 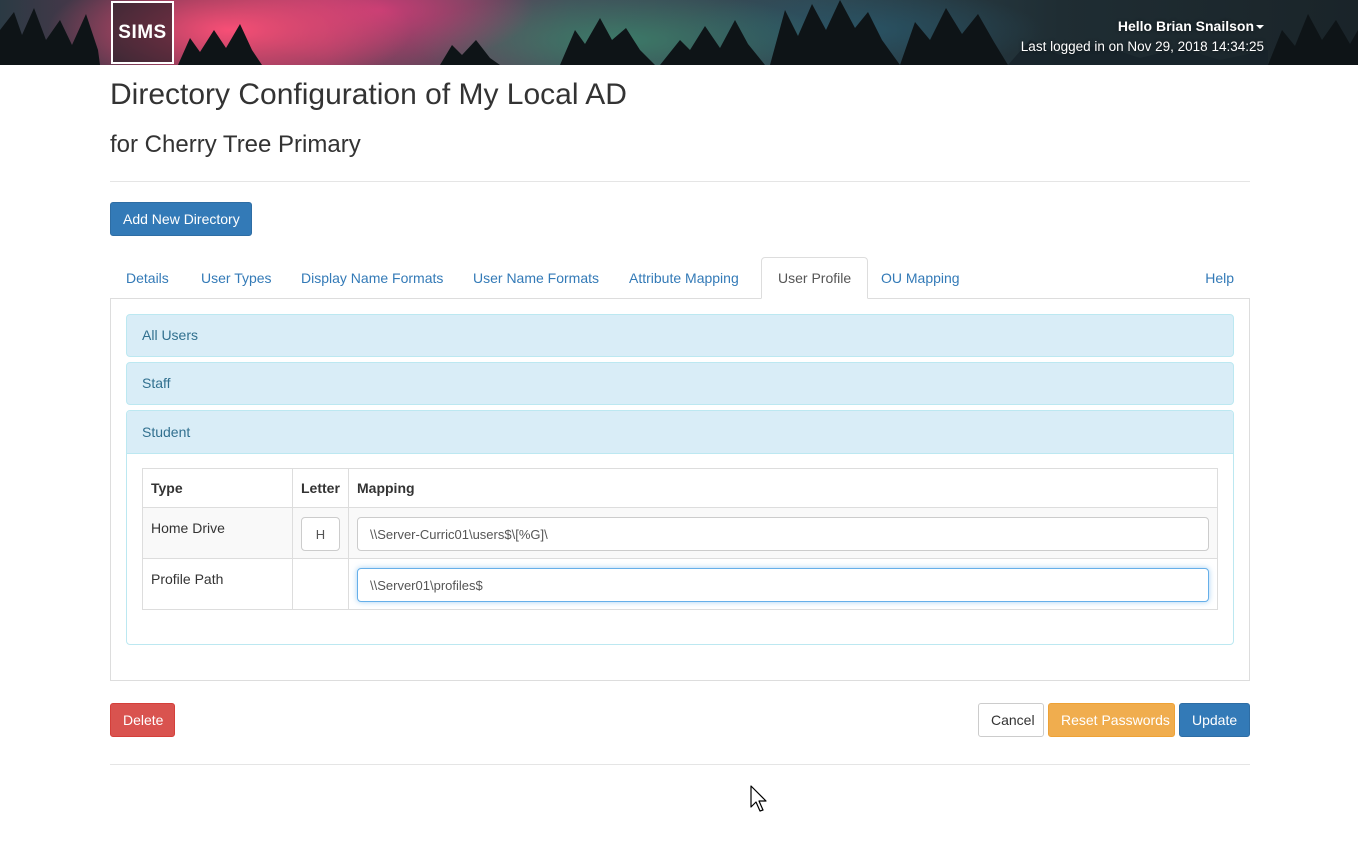 What do you see at coordinates (680, 764) in the screenshot?
I see `footer-divider` at bounding box center [680, 764].